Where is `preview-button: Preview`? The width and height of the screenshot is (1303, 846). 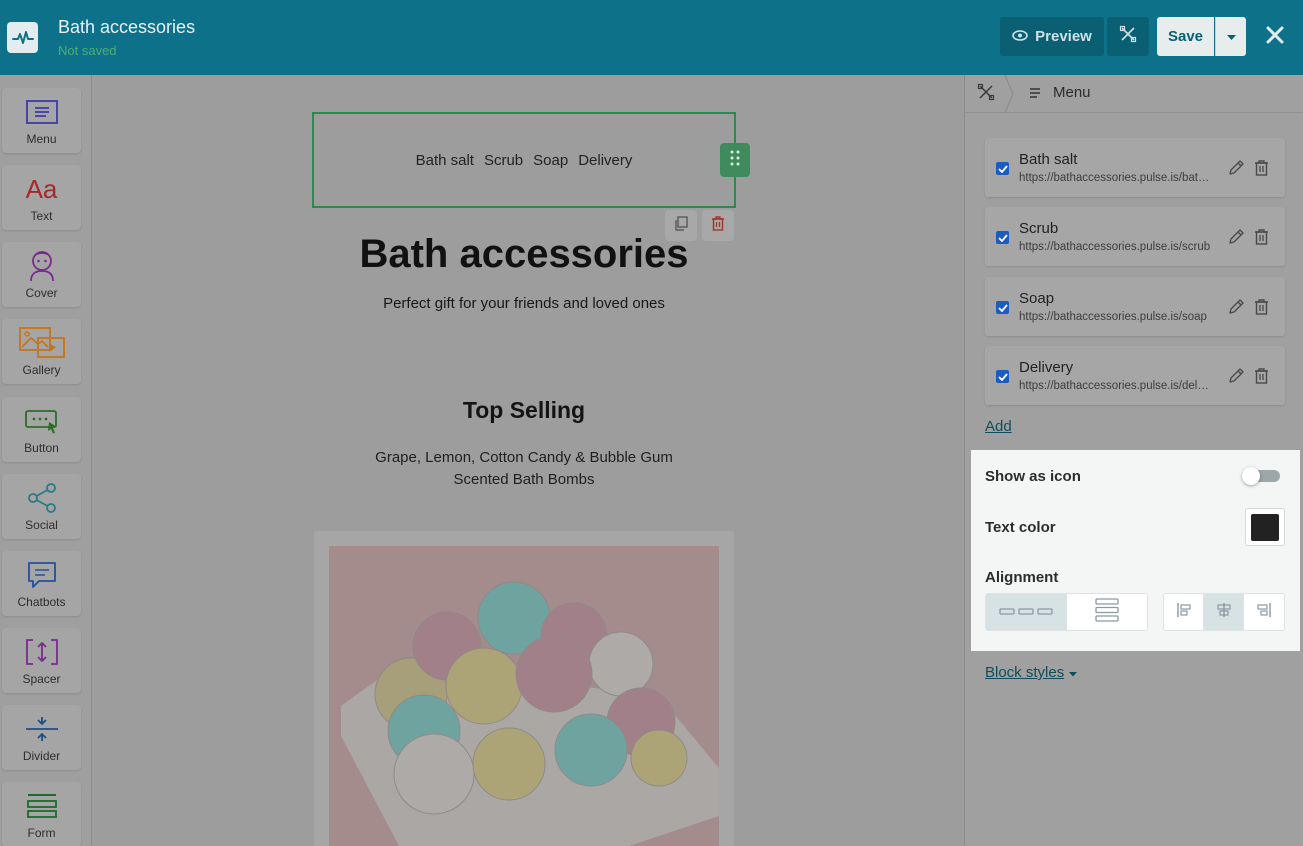
preview-button: Preview is located at coordinates (1052, 36).